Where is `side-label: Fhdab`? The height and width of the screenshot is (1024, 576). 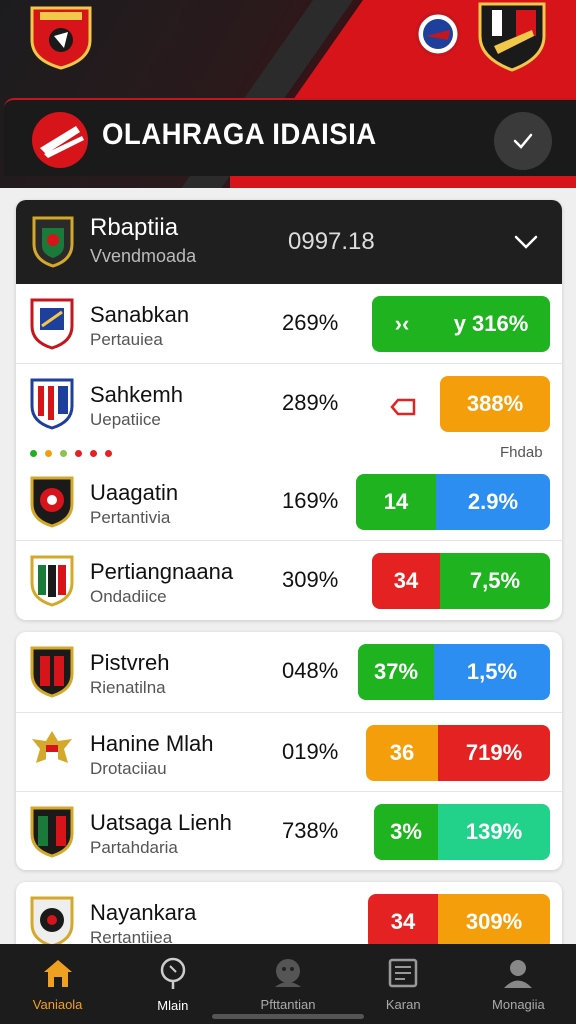 side-label: Fhdab is located at coordinates (521, 452).